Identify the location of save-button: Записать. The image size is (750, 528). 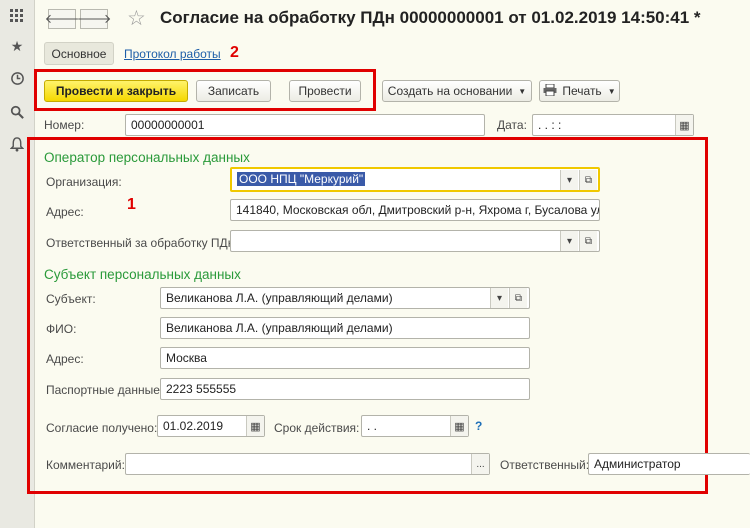
(233, 91).